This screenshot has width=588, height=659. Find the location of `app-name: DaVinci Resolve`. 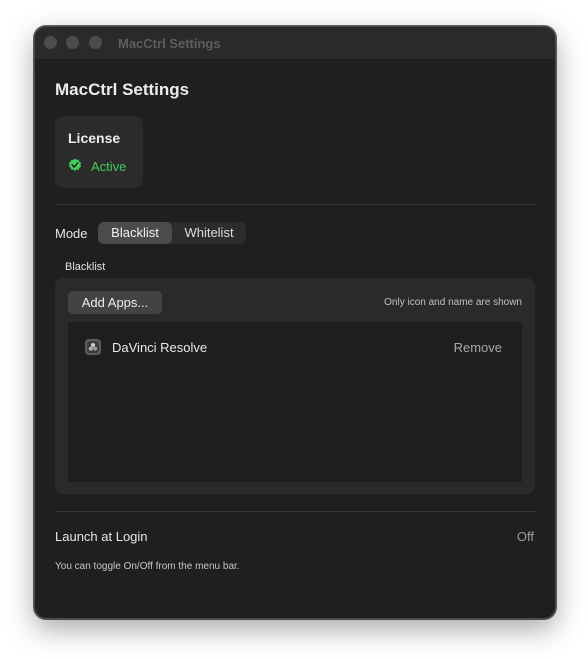

app-name: DaVinci Resolve is located at coordinates (160, 347).